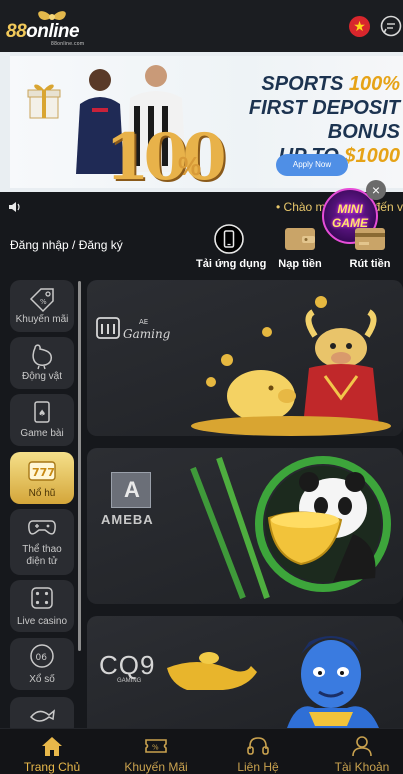 The image size is (403, 774). What do you see at coordinates (312, 165) in the screenshot?
I see `apply-now-button: Apply Now` at bounding box center [312, 165].